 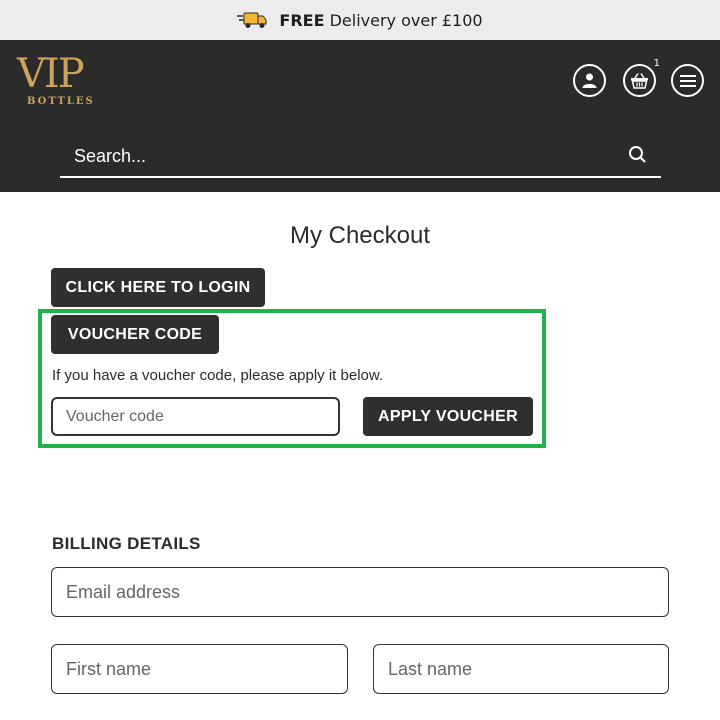 What do you see at coordinates (638, 155) in the screenshot?
I see `search-icon` at bounding box center [638, 155].